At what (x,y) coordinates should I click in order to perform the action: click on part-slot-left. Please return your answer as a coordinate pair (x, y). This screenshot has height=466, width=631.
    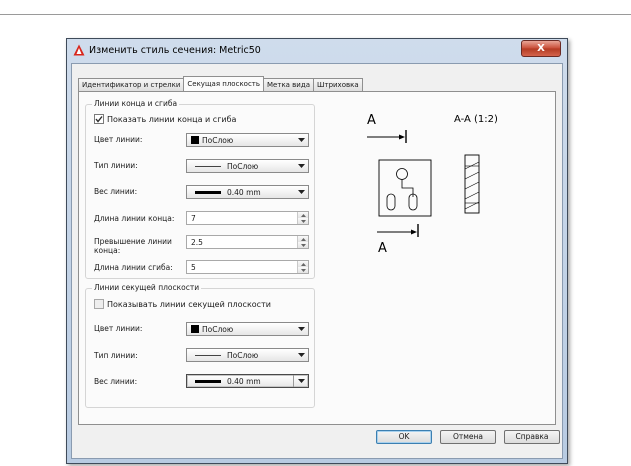
    Looking at the image, I should click on (391, 202).